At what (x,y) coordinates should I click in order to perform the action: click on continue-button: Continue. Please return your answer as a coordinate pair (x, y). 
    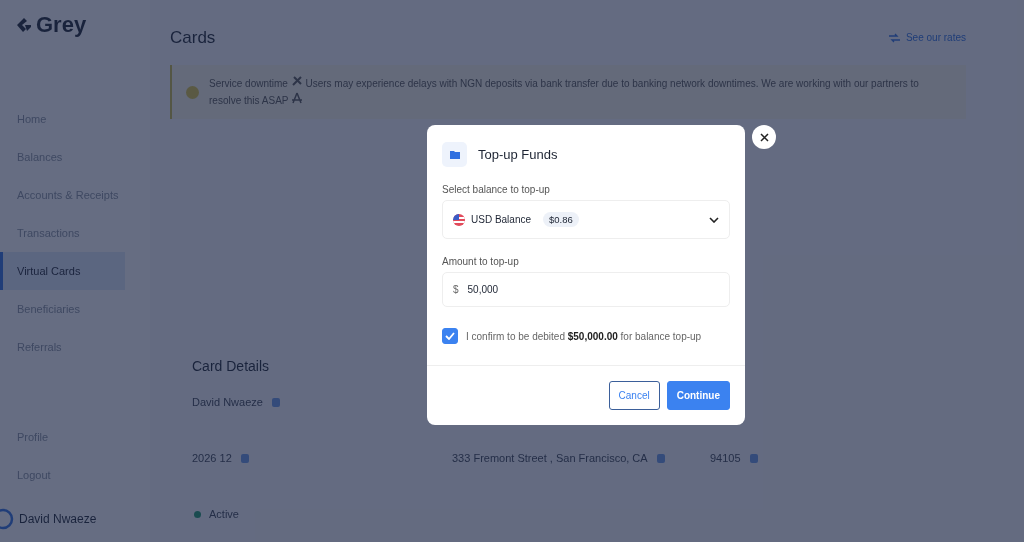
    Looking at the image, I should click on (698, 395).